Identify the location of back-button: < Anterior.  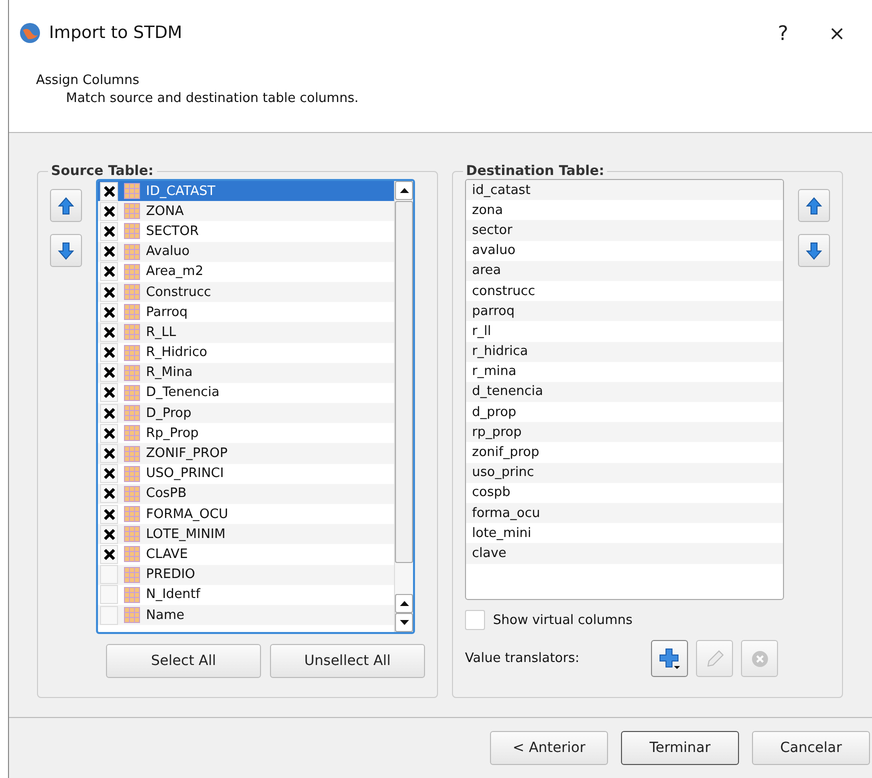
(549, 748).